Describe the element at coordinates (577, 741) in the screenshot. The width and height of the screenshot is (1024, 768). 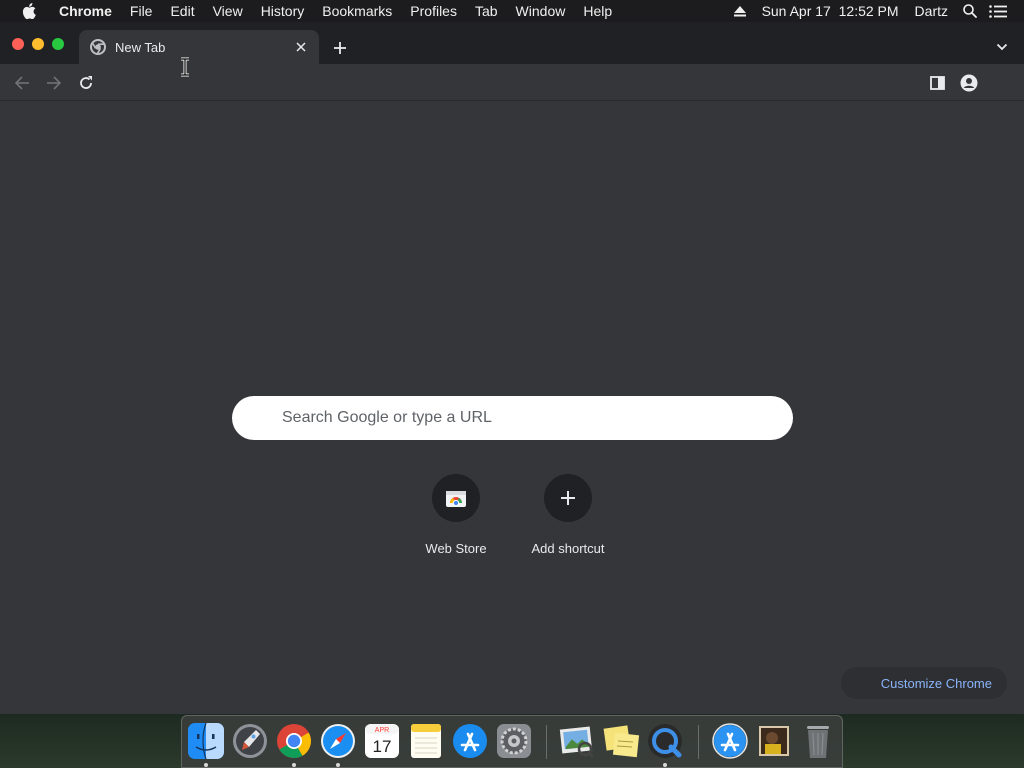
I see `preview-icon` at that location.